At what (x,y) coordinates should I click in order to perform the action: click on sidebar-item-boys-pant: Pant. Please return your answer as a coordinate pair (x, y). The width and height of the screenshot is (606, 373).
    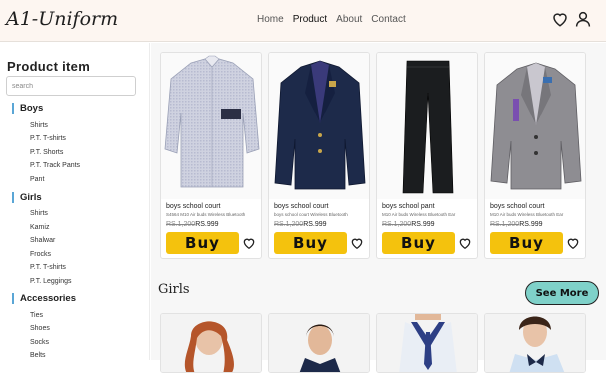
    Looking at the image, I should click on (37, 179).